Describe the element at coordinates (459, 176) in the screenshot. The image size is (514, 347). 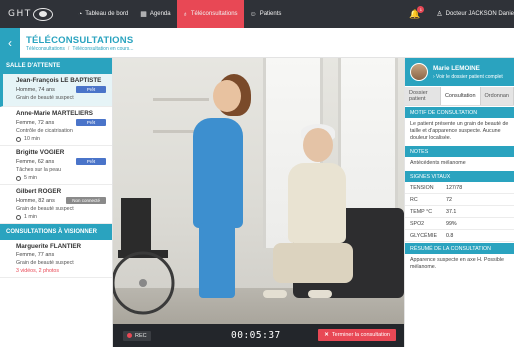
I see `vitals-heading: SIGNES VITAUX` at that location.